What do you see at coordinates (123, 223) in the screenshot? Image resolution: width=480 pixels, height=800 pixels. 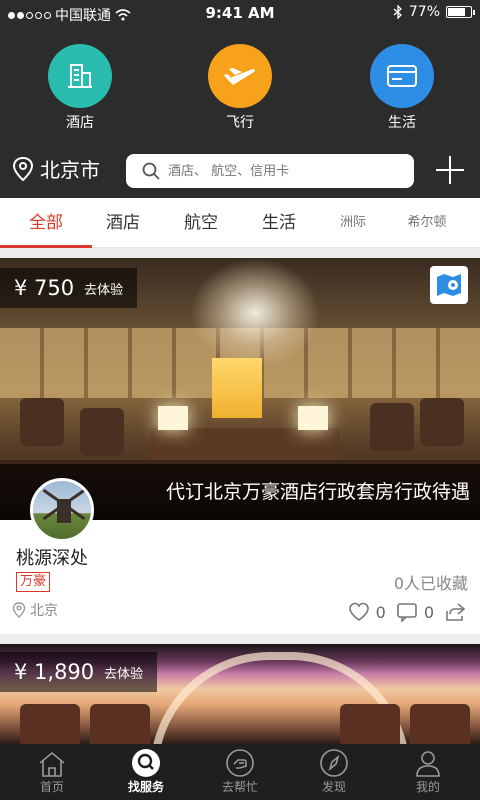 I see `tab-hotel: 酒店` at bounding box center [123, 223].